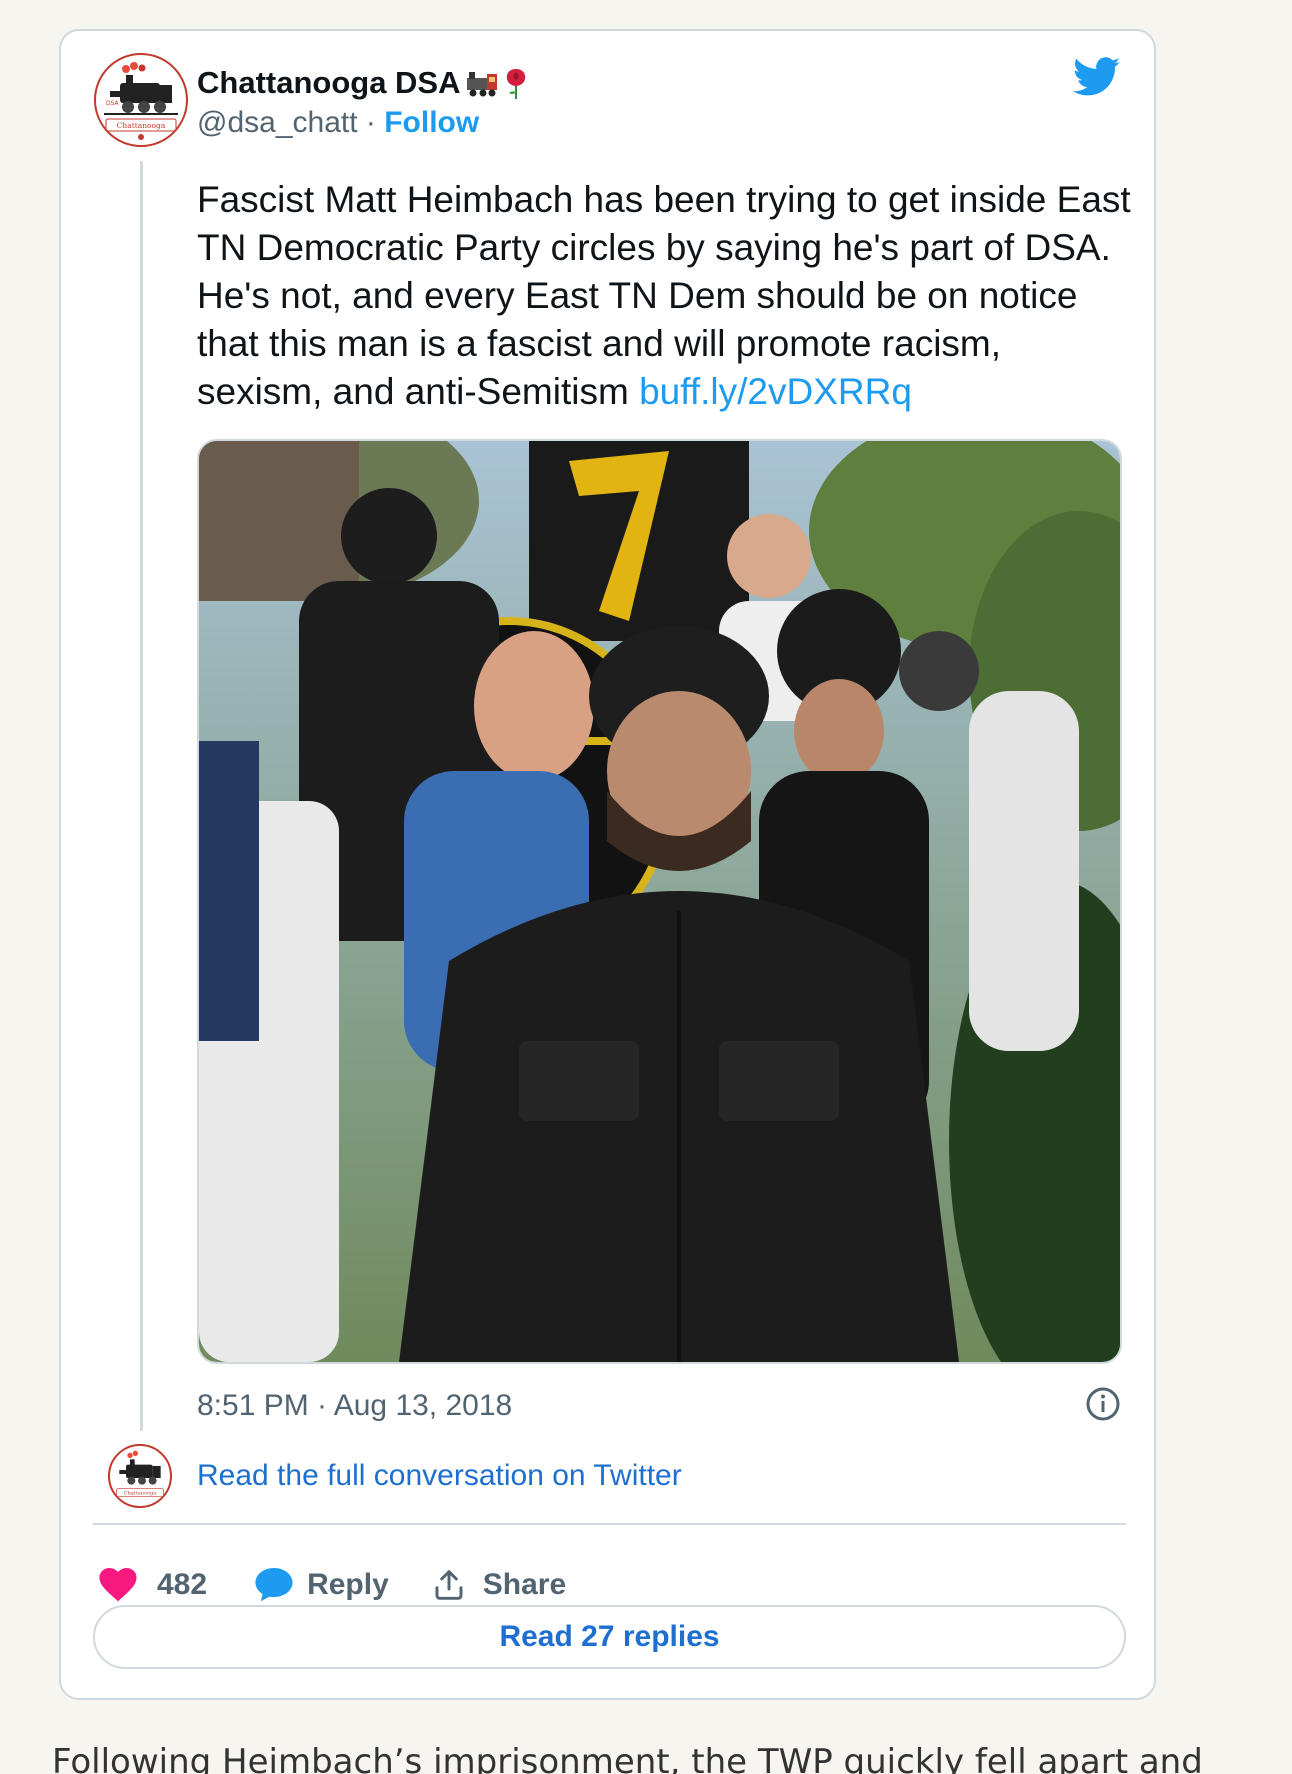  What do you see at coordinates (140, 1494) in the screenshot?
I see `avatar-small-text: Chattanooga` at bounding box center [140, 1494].